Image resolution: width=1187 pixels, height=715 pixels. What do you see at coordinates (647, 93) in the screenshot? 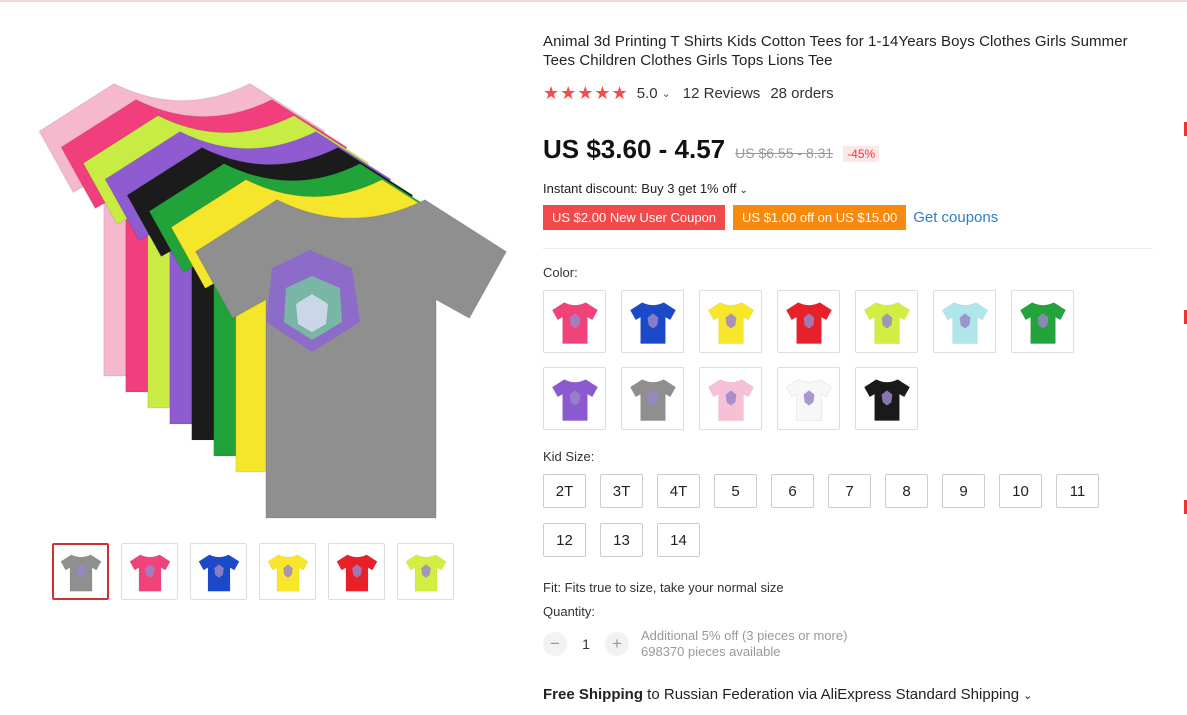
I see `rating-score: 5.0` at bounding box center [647, 93].